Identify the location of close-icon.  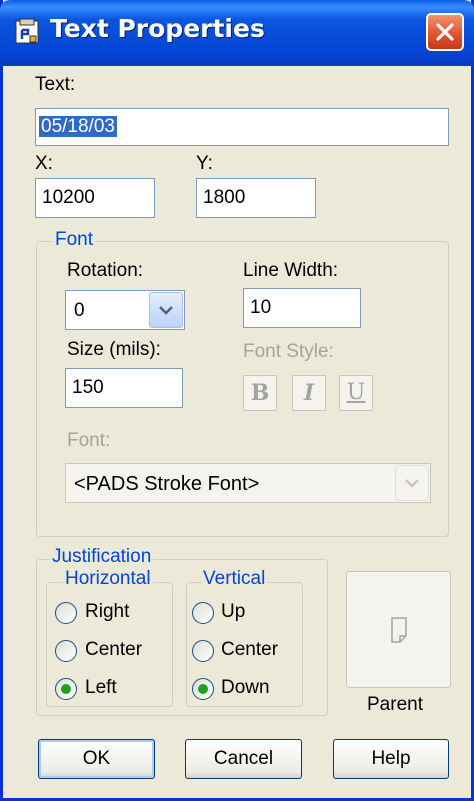
(445, 32).